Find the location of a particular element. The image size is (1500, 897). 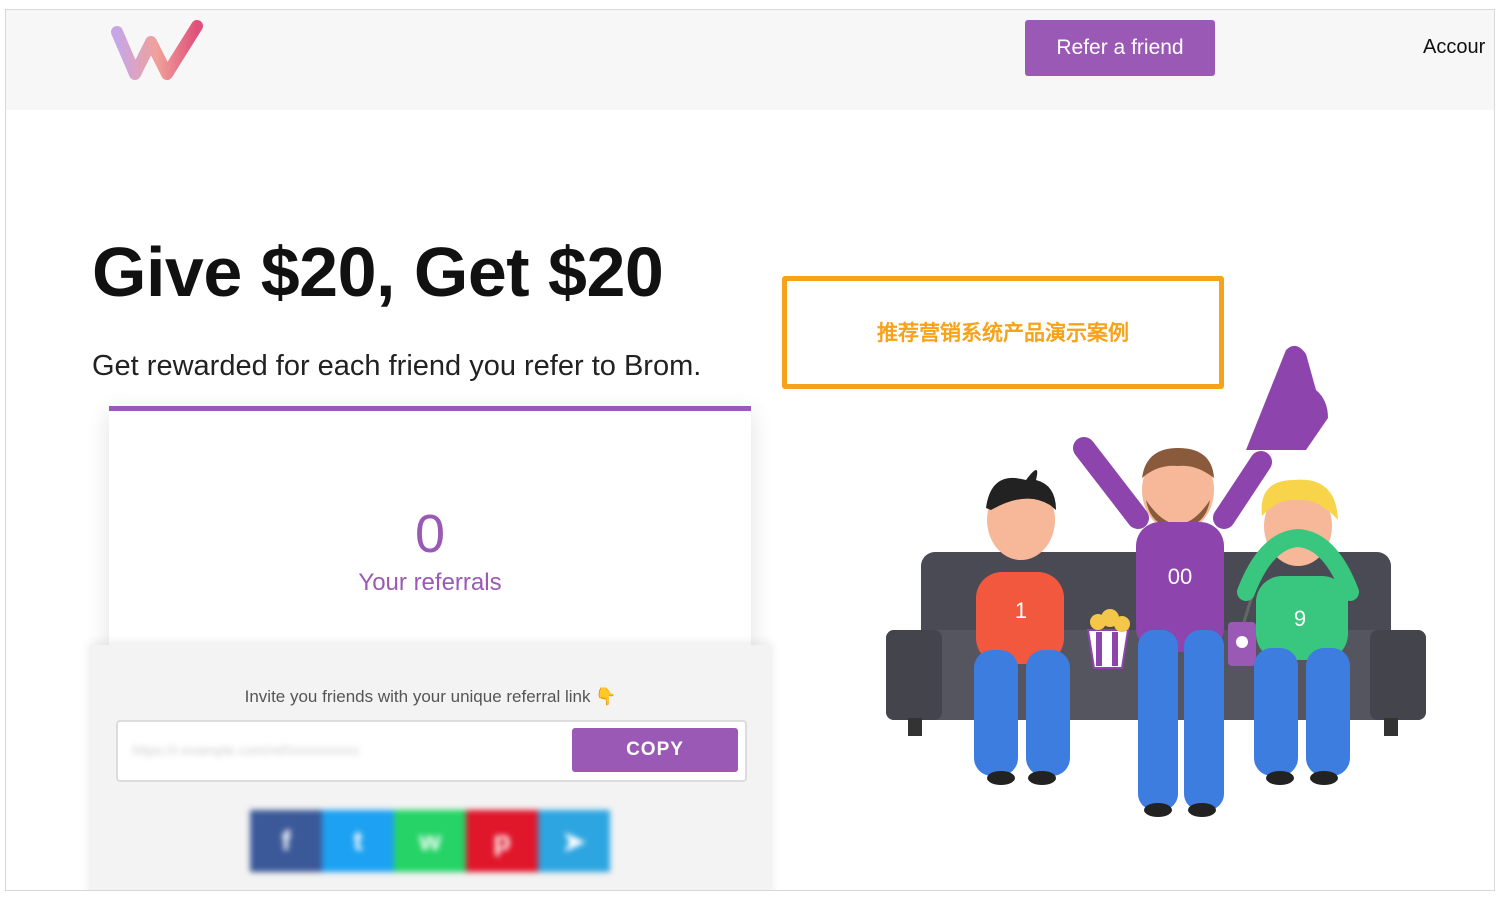

referral-count-label: Your referrals is located at coordinates (430, 582).